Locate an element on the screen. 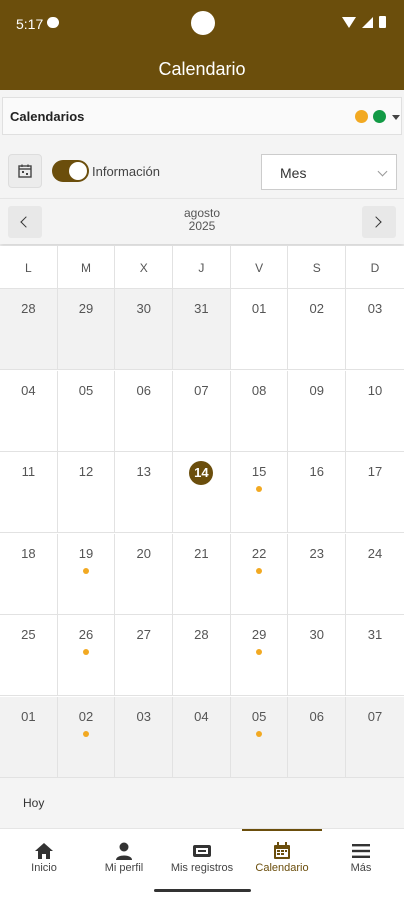  tab-label: Más is located at coordinates (361, 868).